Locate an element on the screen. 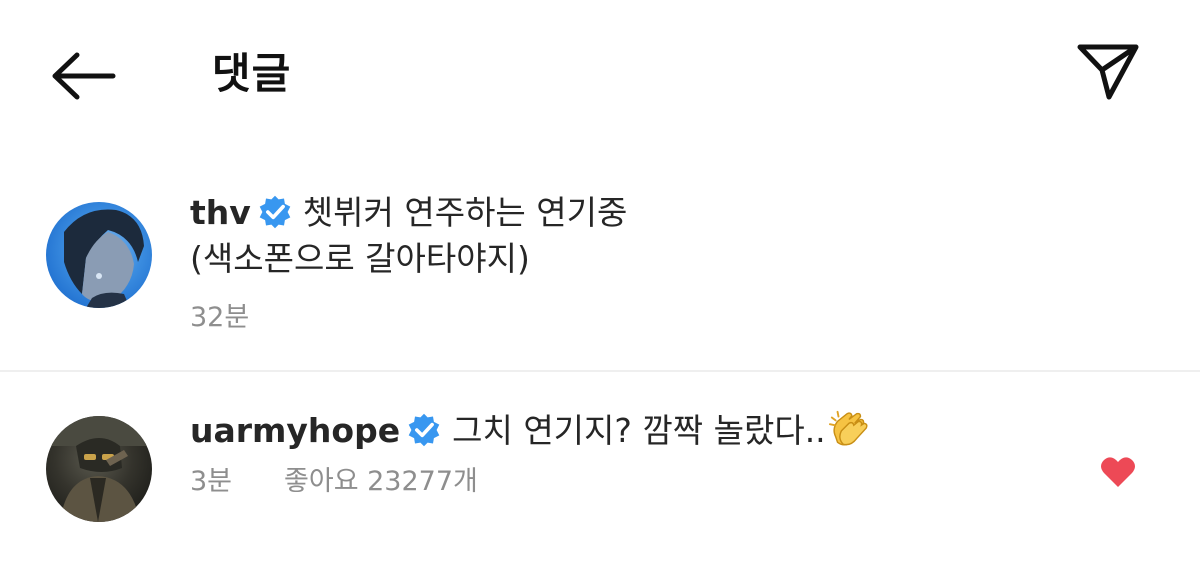  comment-text: 그치 연기지? 깜짝 놀랐다.. is located at coordinates (639, 430).